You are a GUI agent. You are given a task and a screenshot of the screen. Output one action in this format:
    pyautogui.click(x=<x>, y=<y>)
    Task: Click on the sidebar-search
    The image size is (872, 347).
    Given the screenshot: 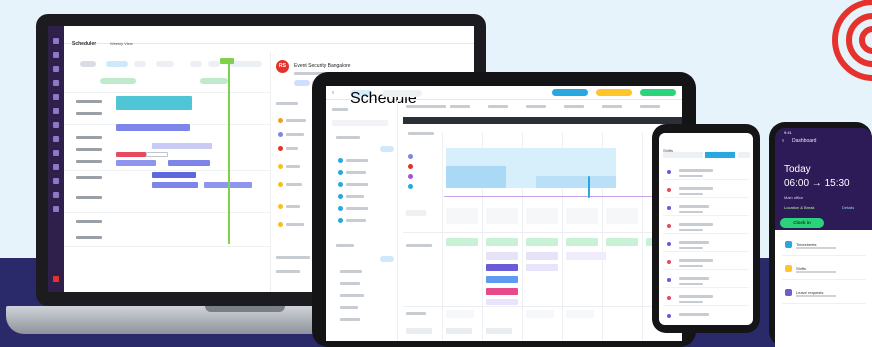 What is the action you would take?
    pyautogui.click(x=360, y=123)
    